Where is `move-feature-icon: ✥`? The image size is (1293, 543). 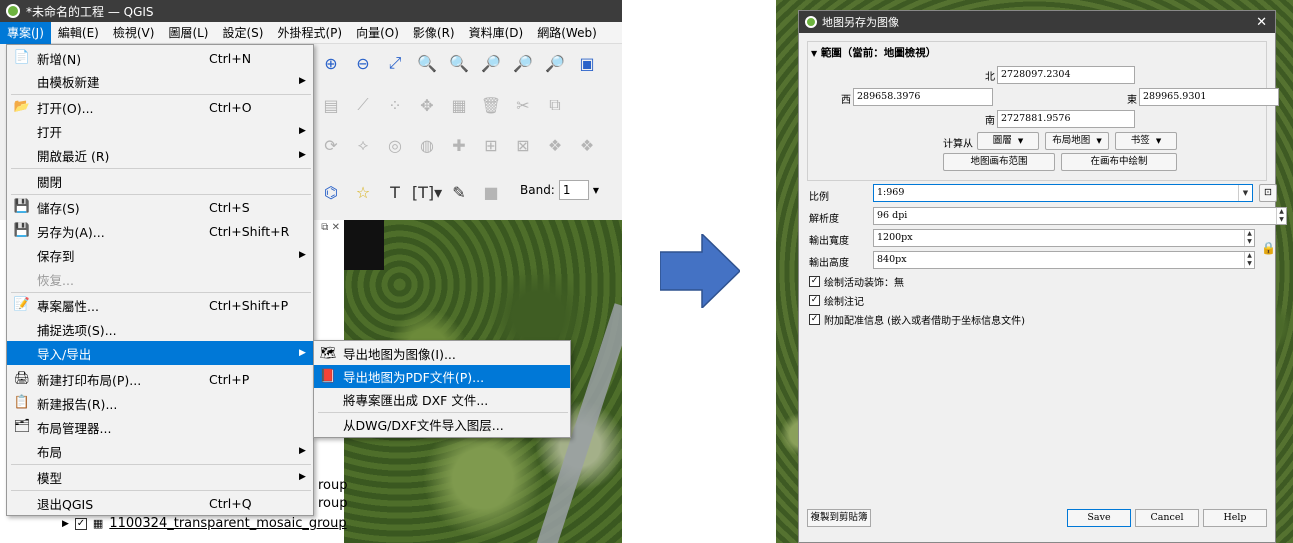
move-feature-icon: ✥ is located at coordinates (427, 105).